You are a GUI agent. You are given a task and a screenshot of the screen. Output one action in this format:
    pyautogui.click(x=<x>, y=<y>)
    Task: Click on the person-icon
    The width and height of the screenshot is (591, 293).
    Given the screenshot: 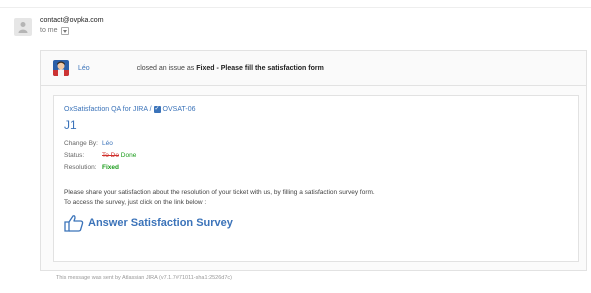 What is the action you would take?
    pyautogui.click(x=23, y=27)
    